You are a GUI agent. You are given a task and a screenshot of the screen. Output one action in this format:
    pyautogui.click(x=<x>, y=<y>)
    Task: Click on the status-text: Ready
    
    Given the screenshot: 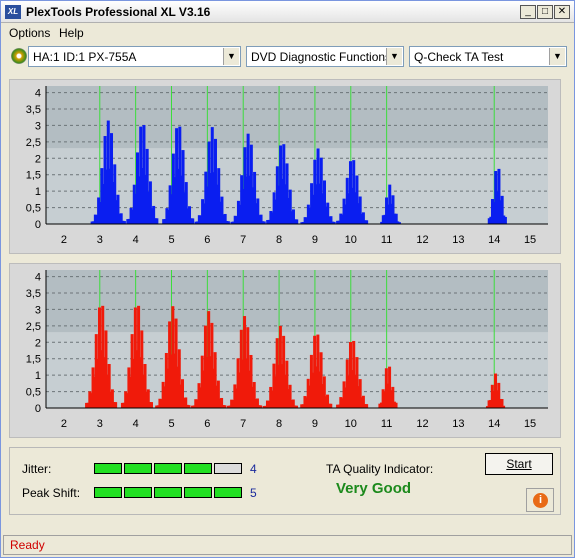 What is the action you would take?
    pyautogui.click(x=27, y=545)
    